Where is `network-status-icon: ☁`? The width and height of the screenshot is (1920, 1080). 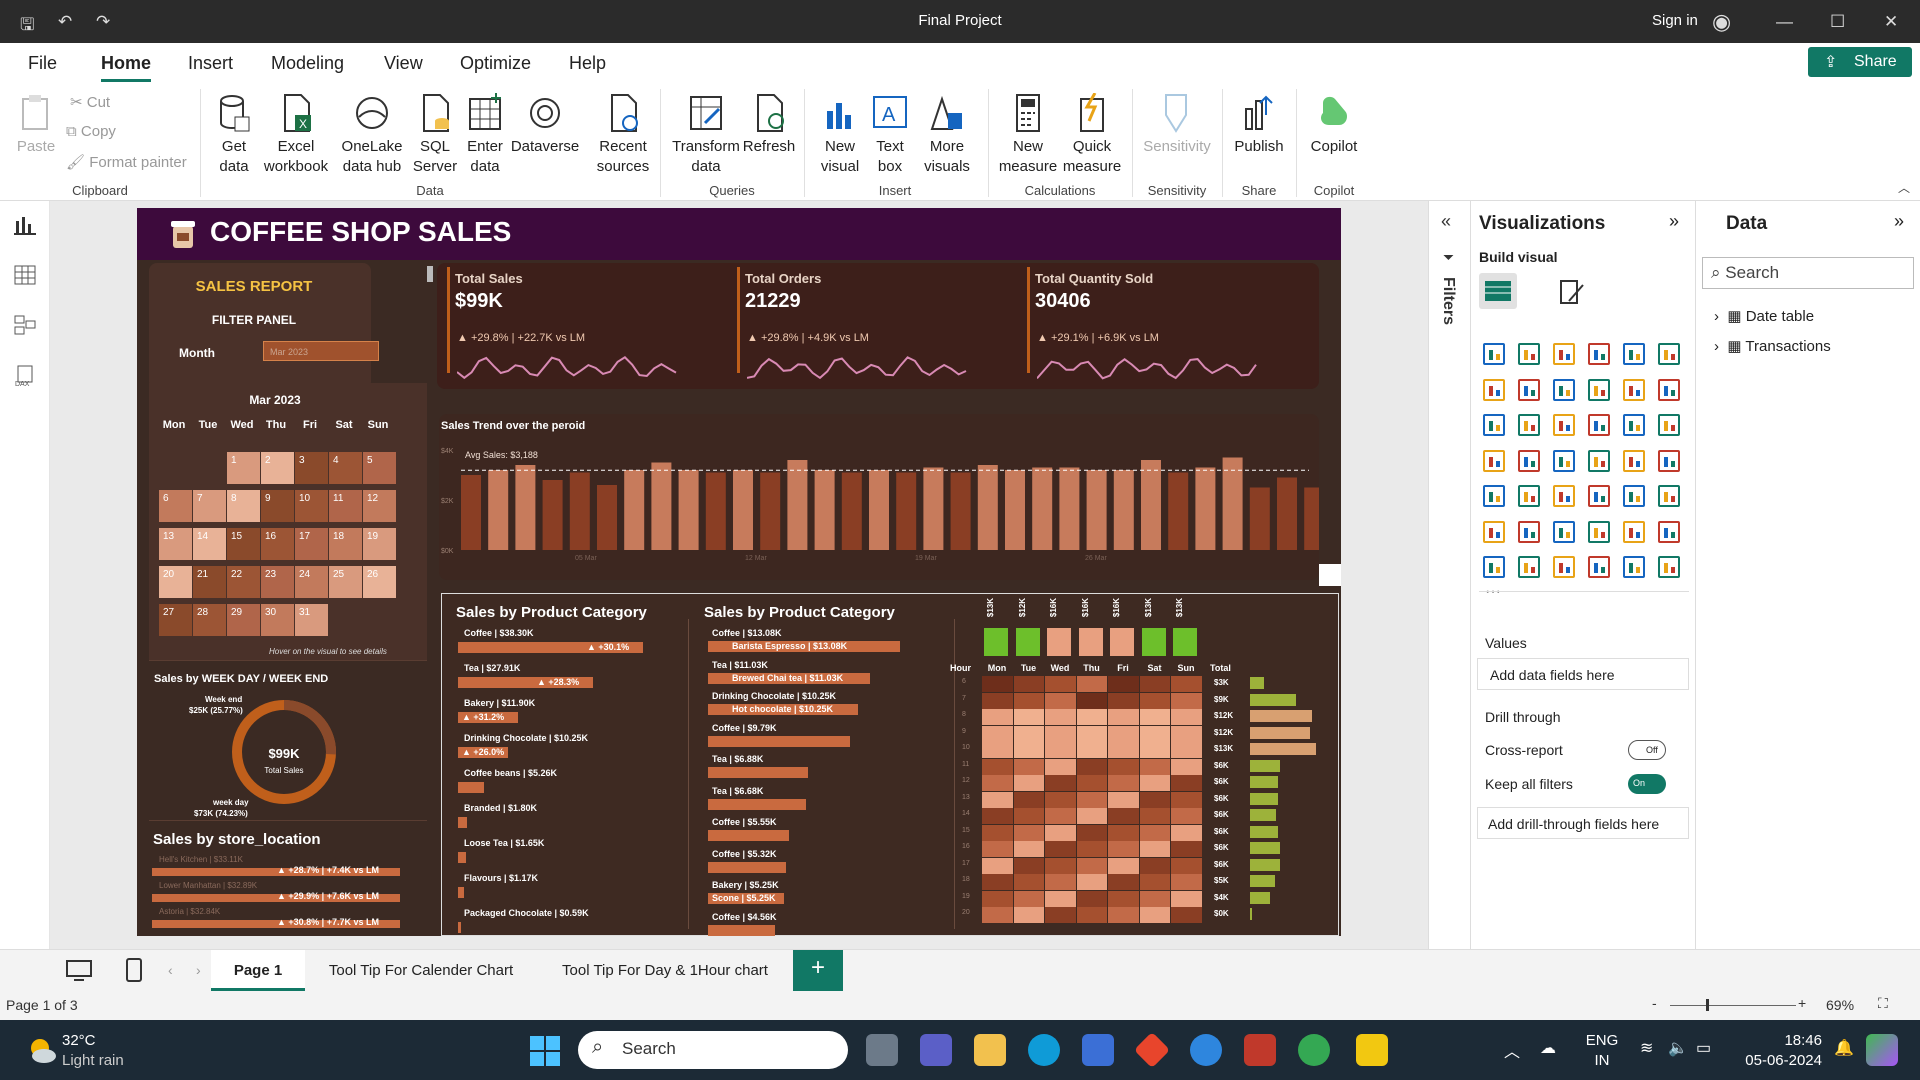 network-status-icon: ☁ is located at coordinates (1548, 1048).